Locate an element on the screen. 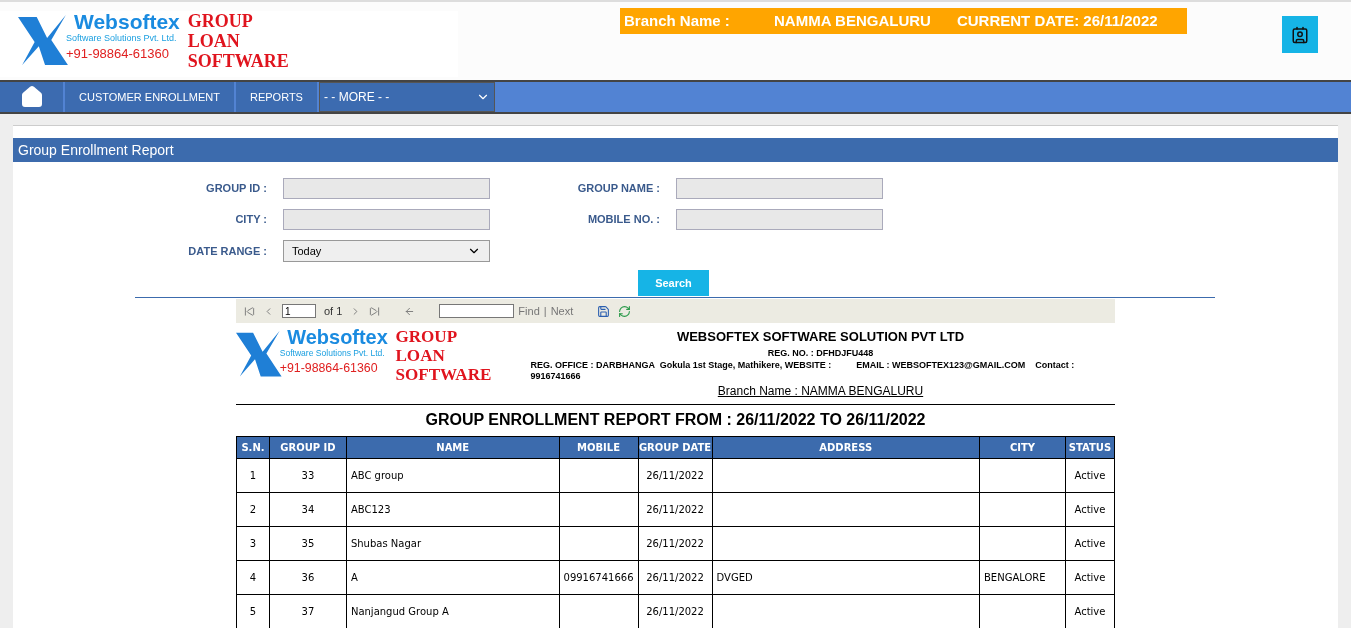  table-cell: 3 is located at coordinates (253, 543).